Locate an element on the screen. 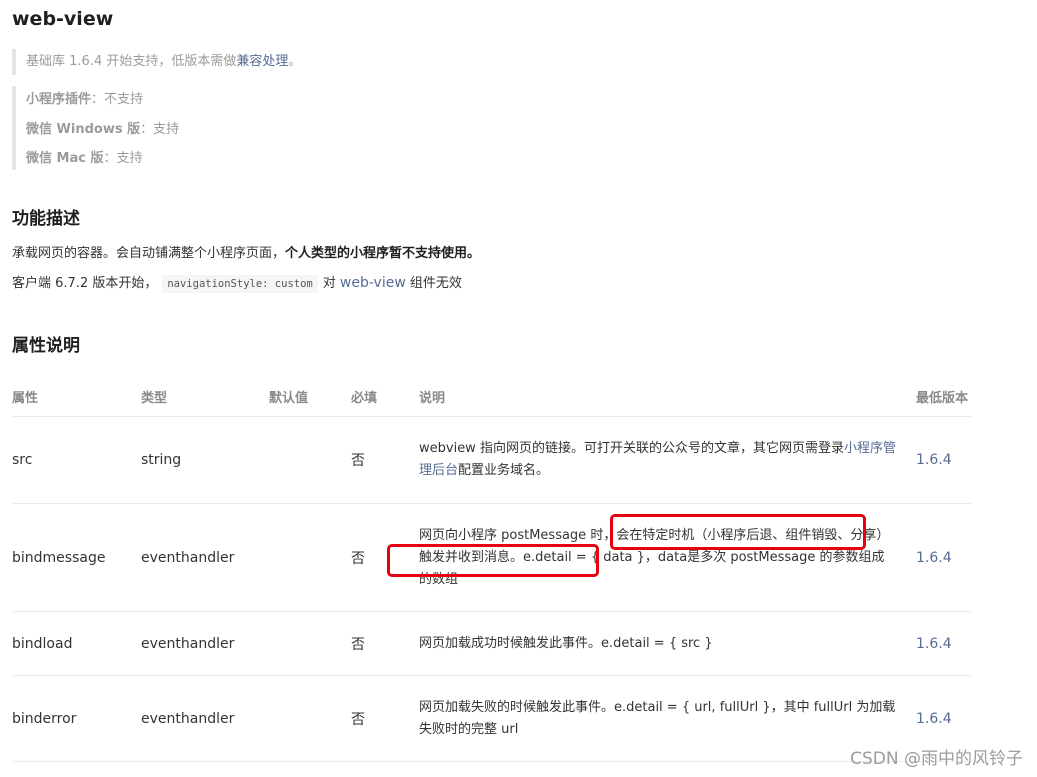  base-support-text: 基础库 1.6.4 开始支持，低版本需做 is located at coordinates (131, 61).